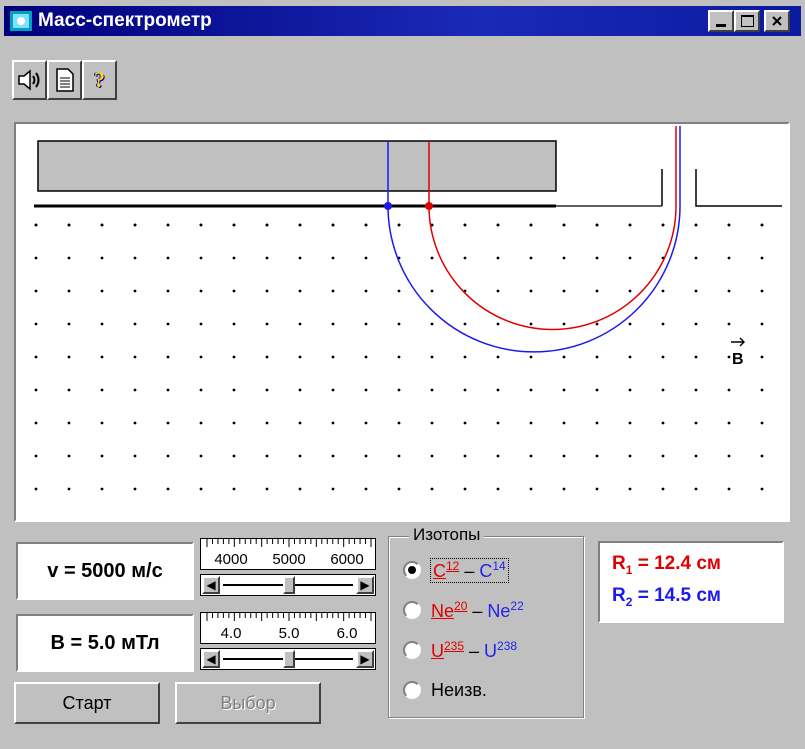  Describe the element at coordinates (445, 690) in the screenshot. I see `isotope-option-unknown: Неизв.` at that location.